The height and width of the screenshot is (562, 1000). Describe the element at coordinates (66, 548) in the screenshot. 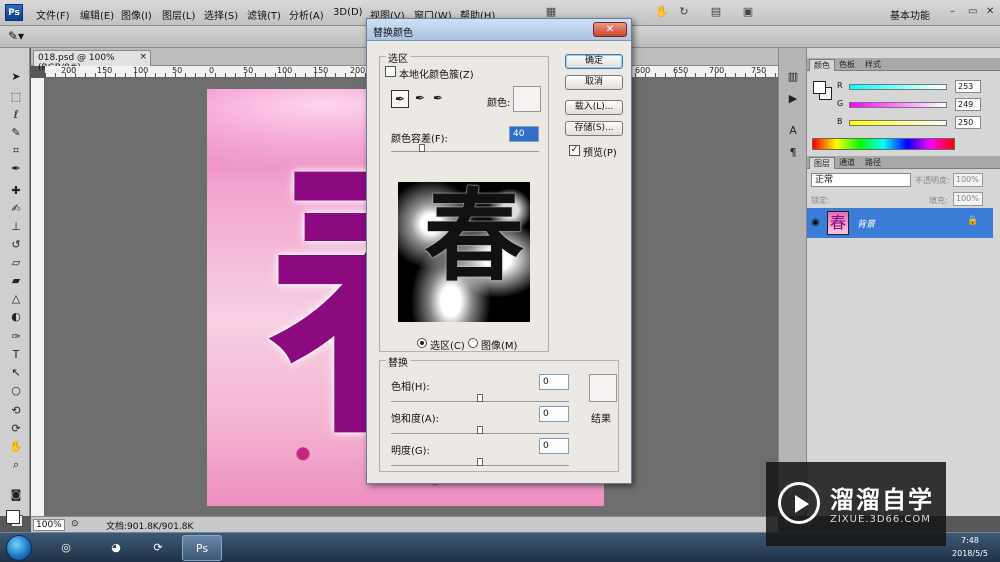

I see `ie-icon: ◎` at that location.